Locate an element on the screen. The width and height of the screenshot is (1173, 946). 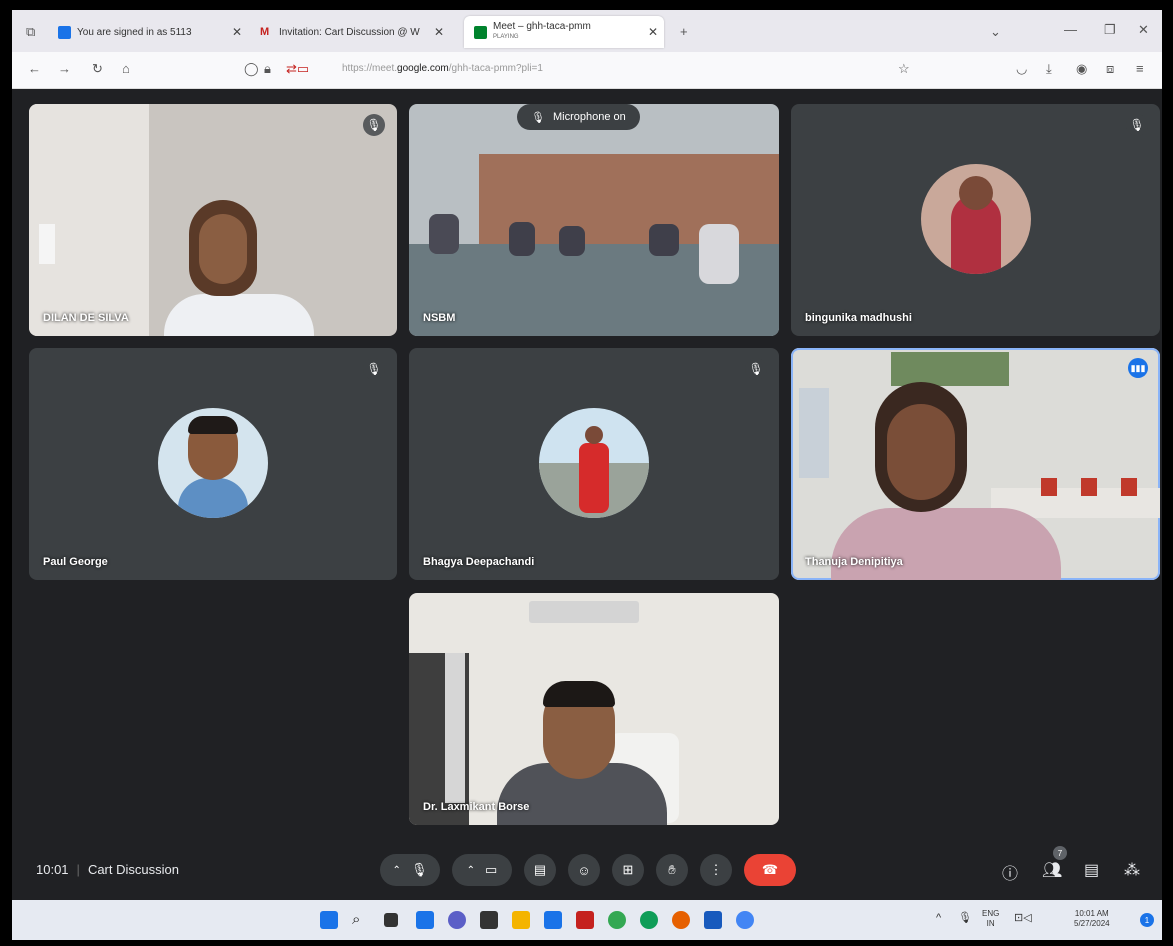
chrome-profile-icon is located at coordinates (745, 920).